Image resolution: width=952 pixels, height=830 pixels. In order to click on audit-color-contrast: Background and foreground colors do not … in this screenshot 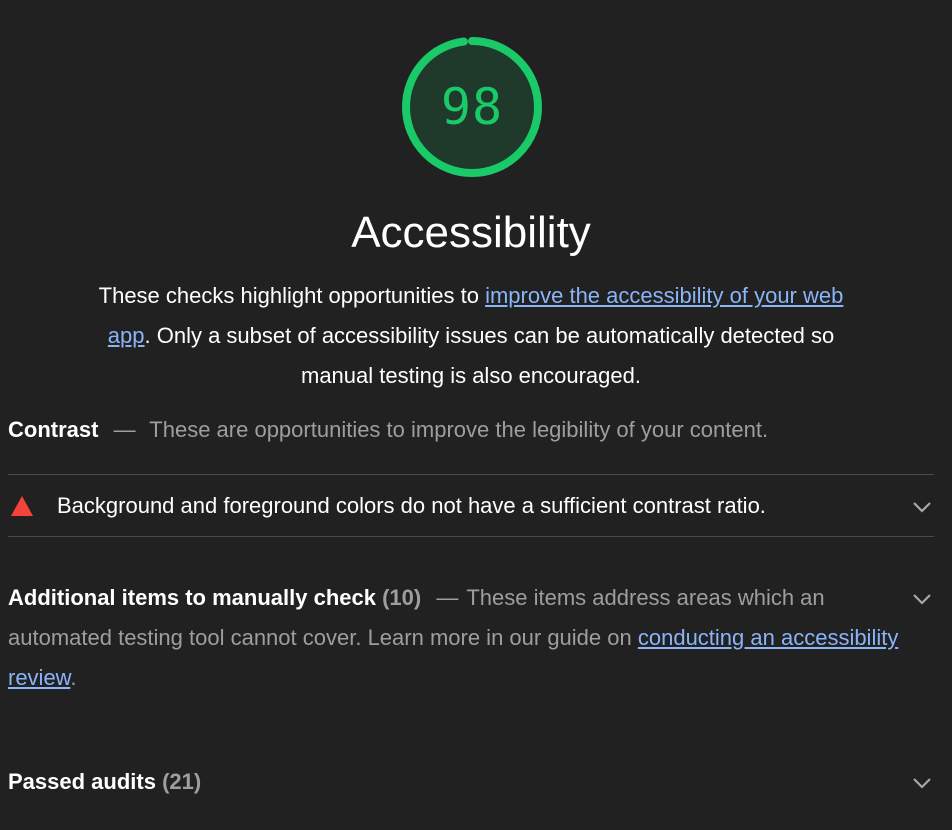, I will do `click(471, 506)`.